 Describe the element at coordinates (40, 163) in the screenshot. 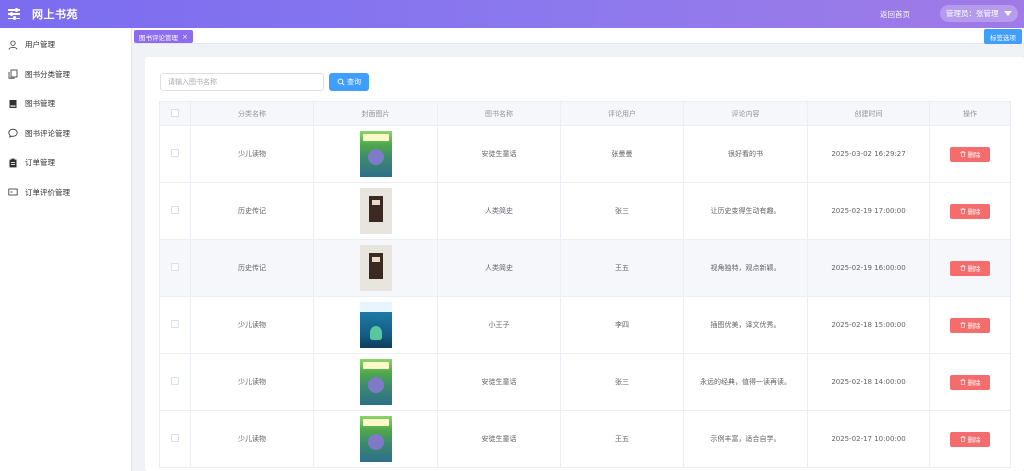

I see `sidebar-item-label: 订单管理` at that location.